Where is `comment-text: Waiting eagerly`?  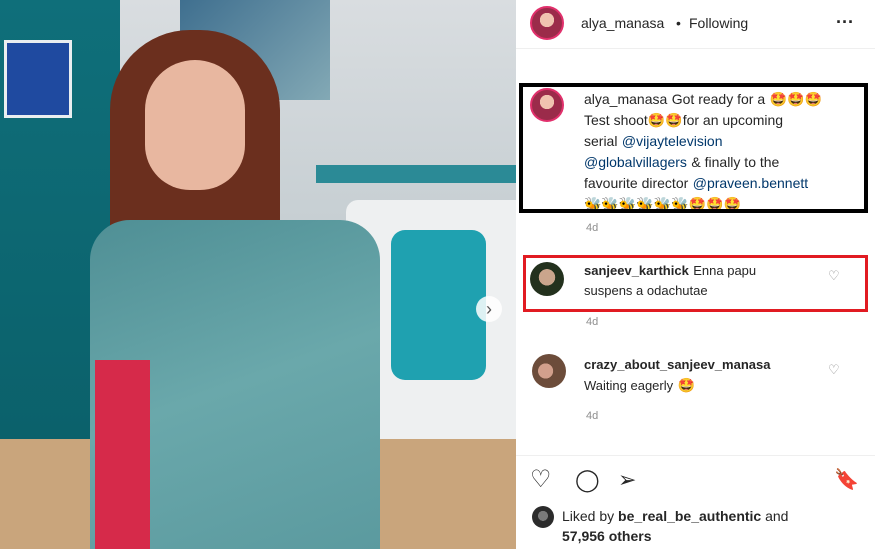 comment-text: Waiting eagerly is located at coordinates (629, 385).